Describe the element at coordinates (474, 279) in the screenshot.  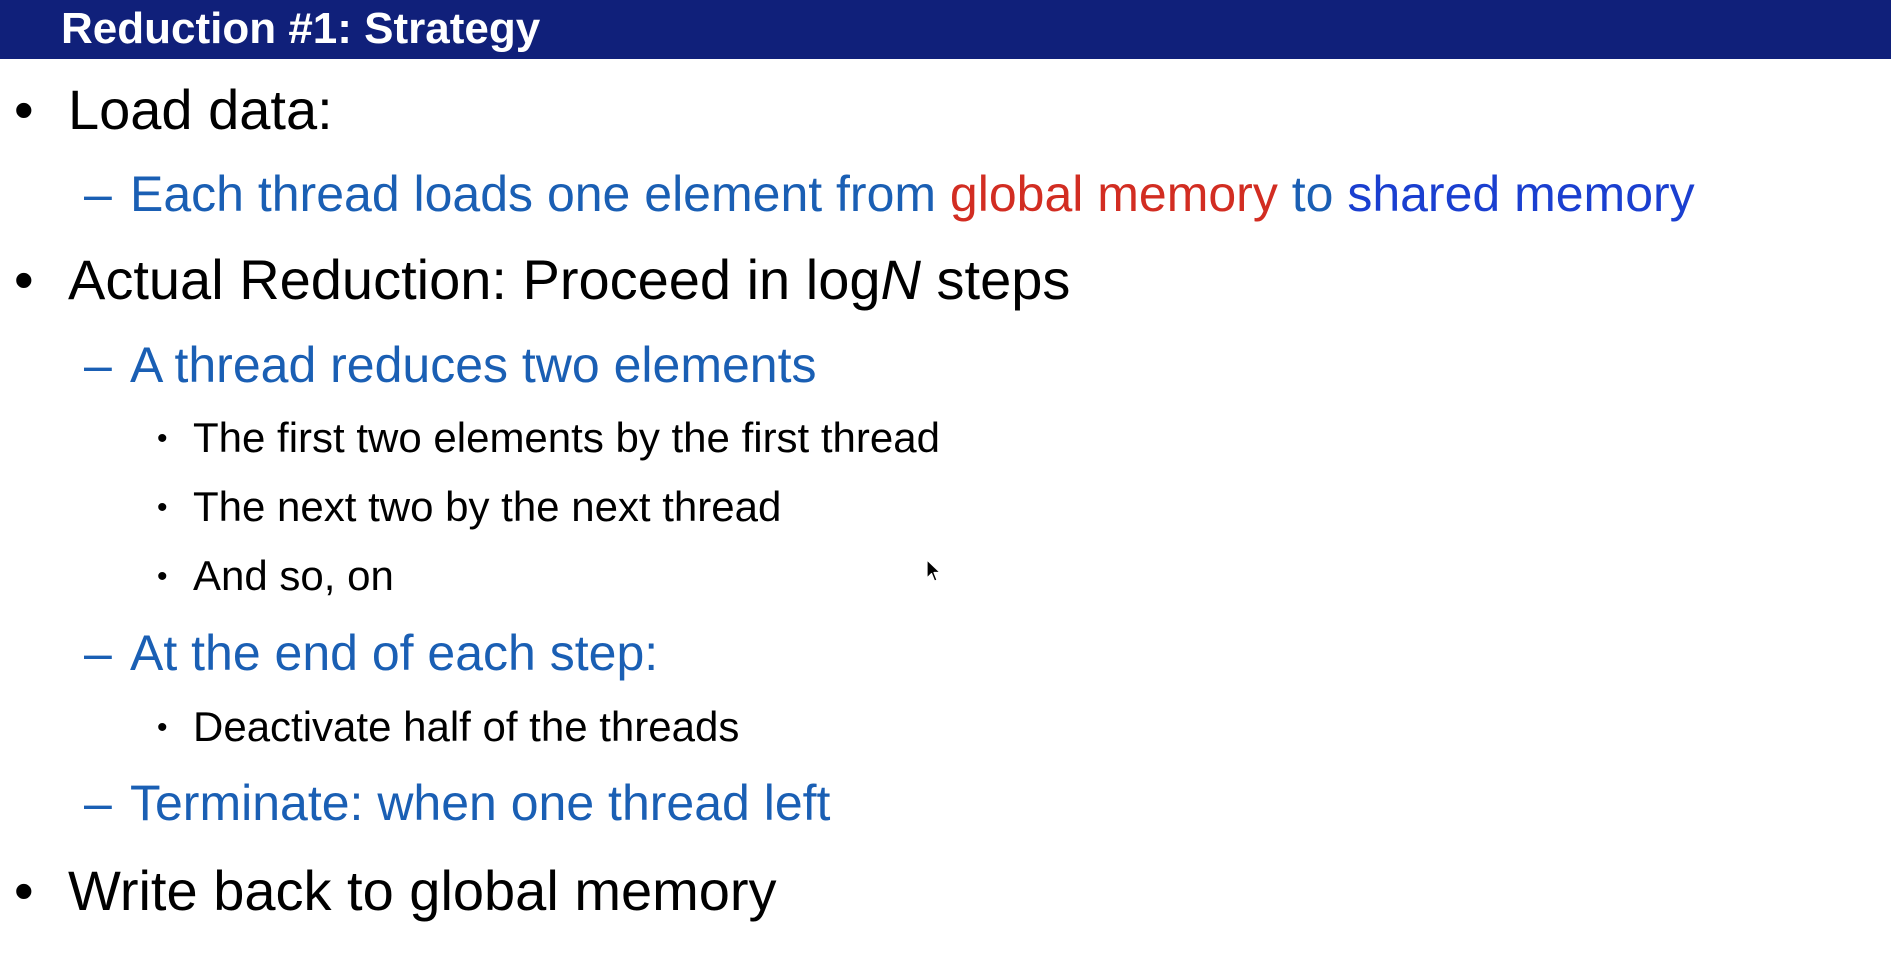
I see `reduction-text-pre: Actual Reduction: Proceed in log` at that location.